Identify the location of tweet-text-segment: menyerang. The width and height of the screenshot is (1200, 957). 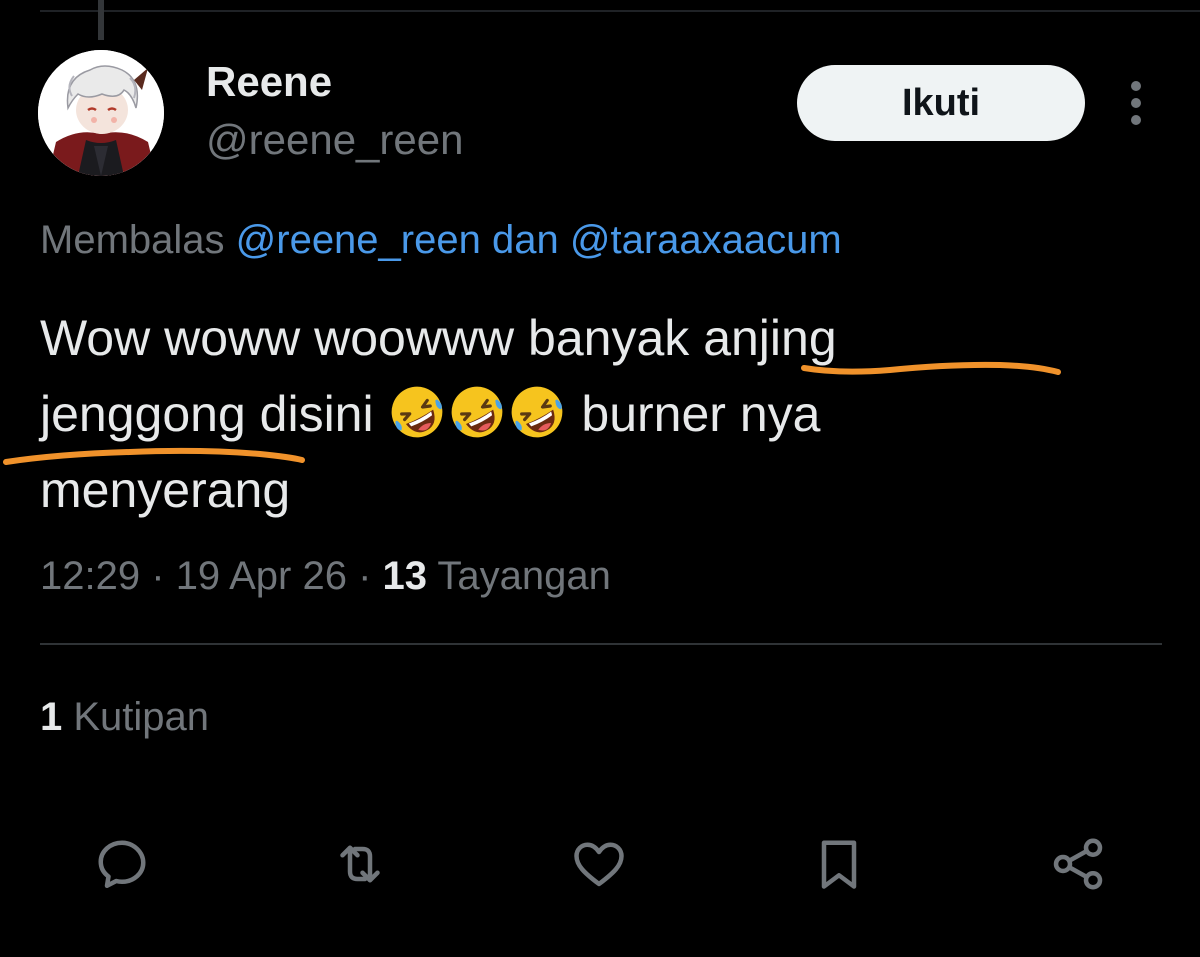
(165, 490).